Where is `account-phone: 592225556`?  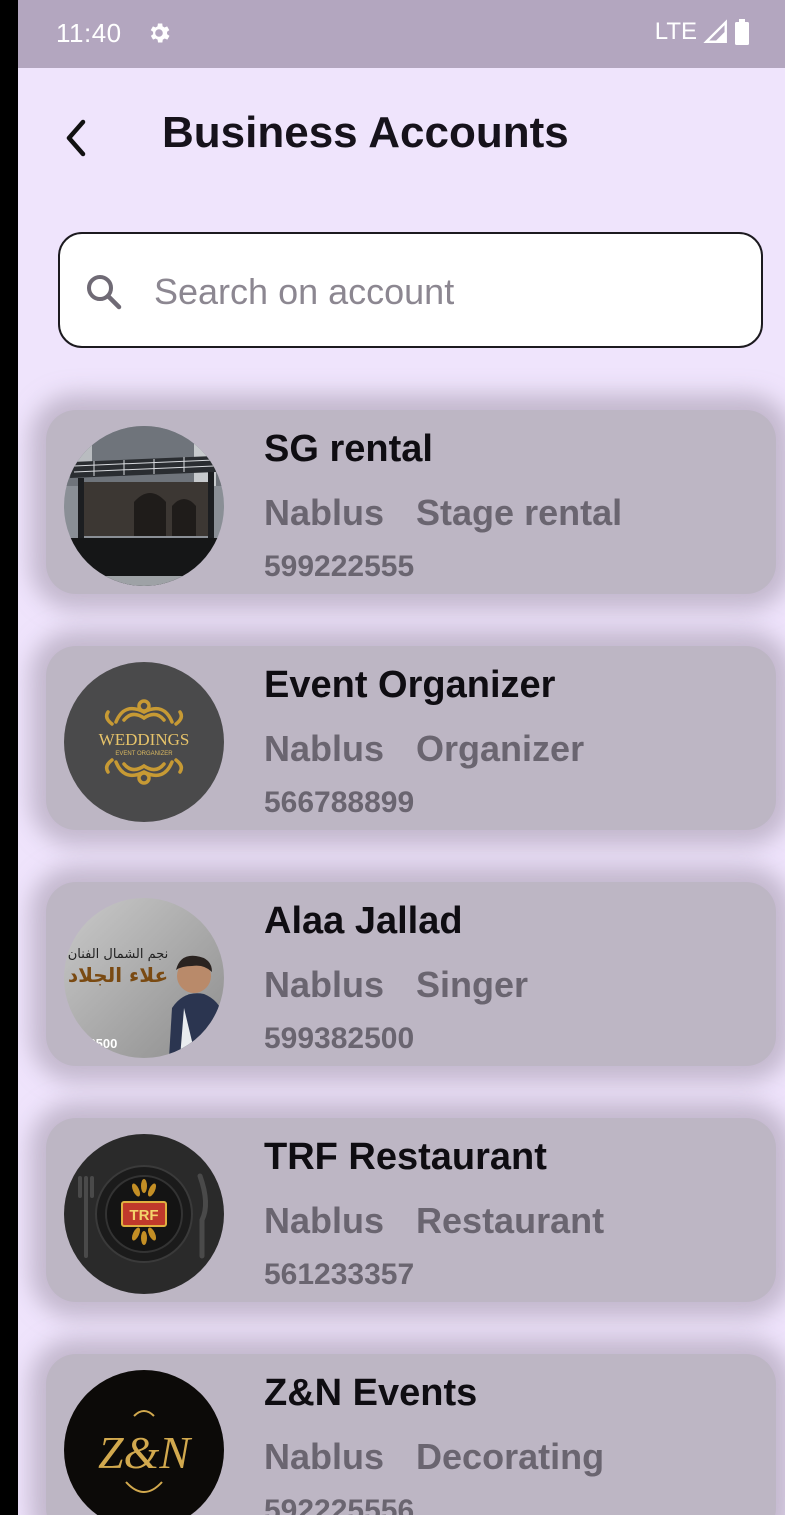
account-phone: 592225556 is located at coordinates (339, 1504).